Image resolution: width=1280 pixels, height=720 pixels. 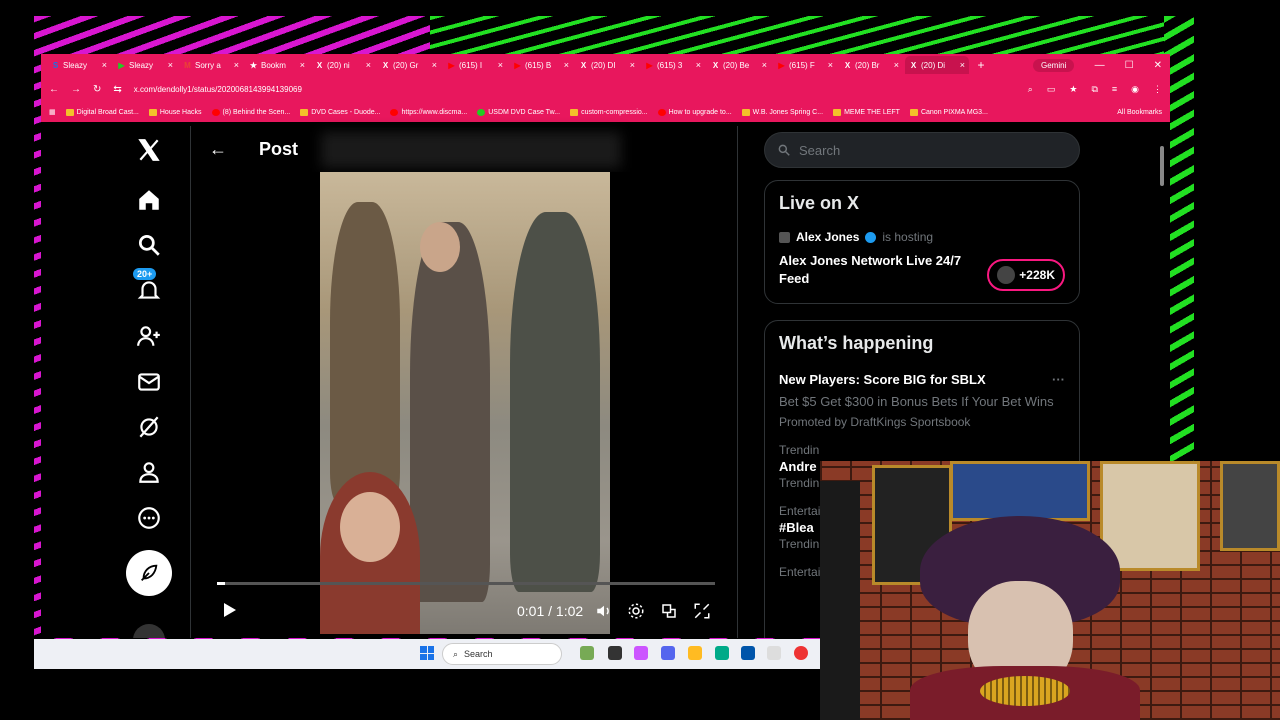 I want to click on fullscreen-icon, so click(x=702, y=611).